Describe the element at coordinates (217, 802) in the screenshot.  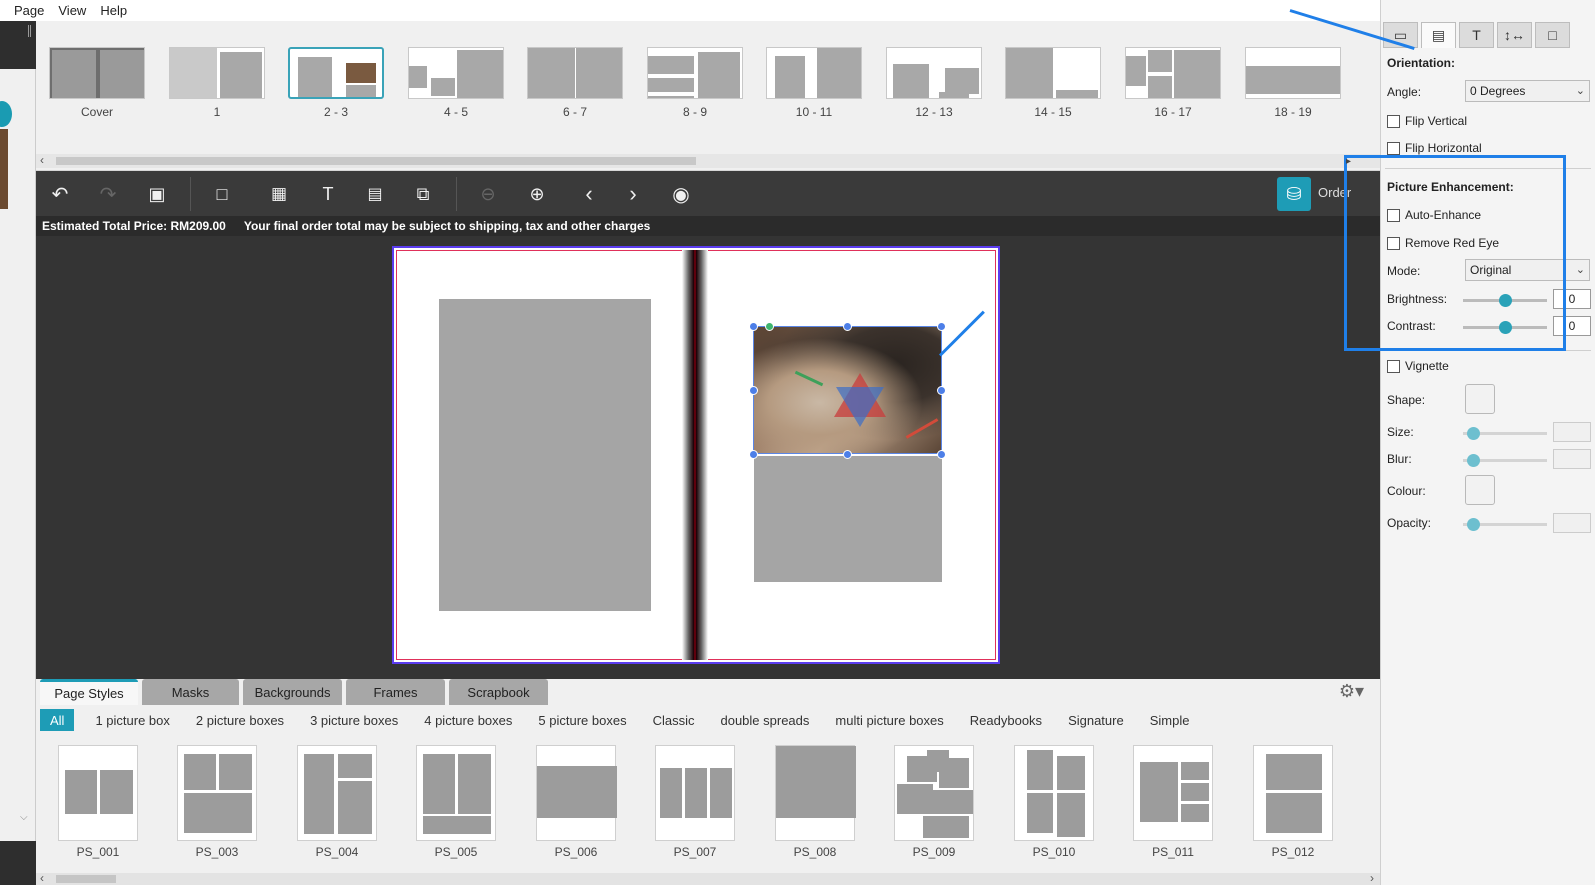
I see `page-style-ps-003: PS_003` at that location.